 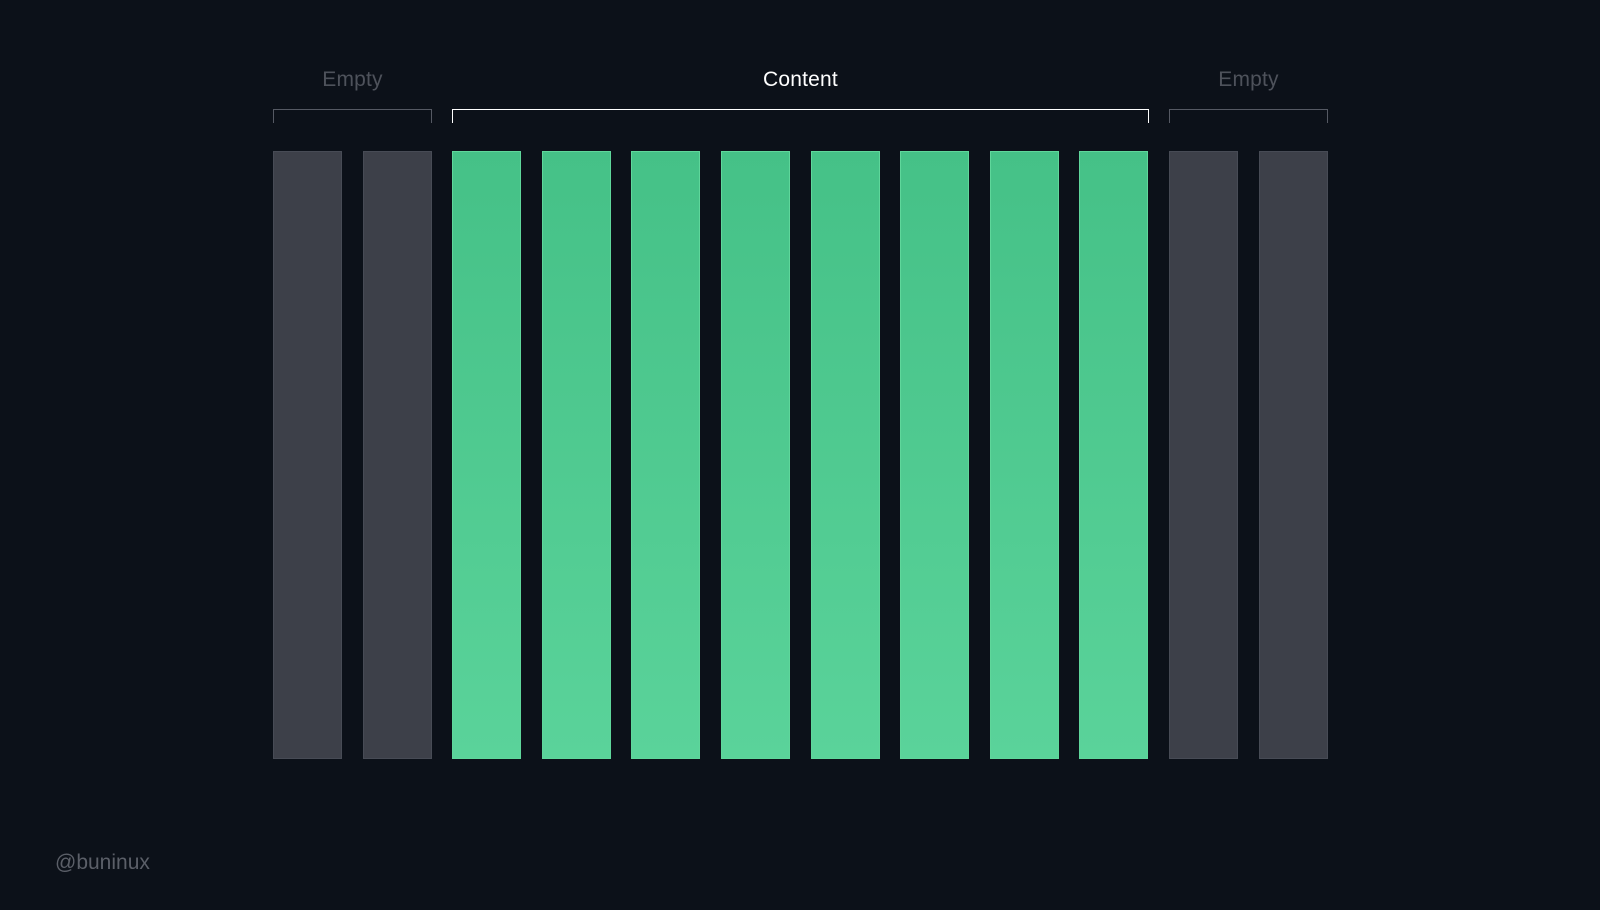 What do you see at coordinates (1248, 79) in the screenshot?
I see `empty-right-label: Empty` at bounding box center [1248, 79].